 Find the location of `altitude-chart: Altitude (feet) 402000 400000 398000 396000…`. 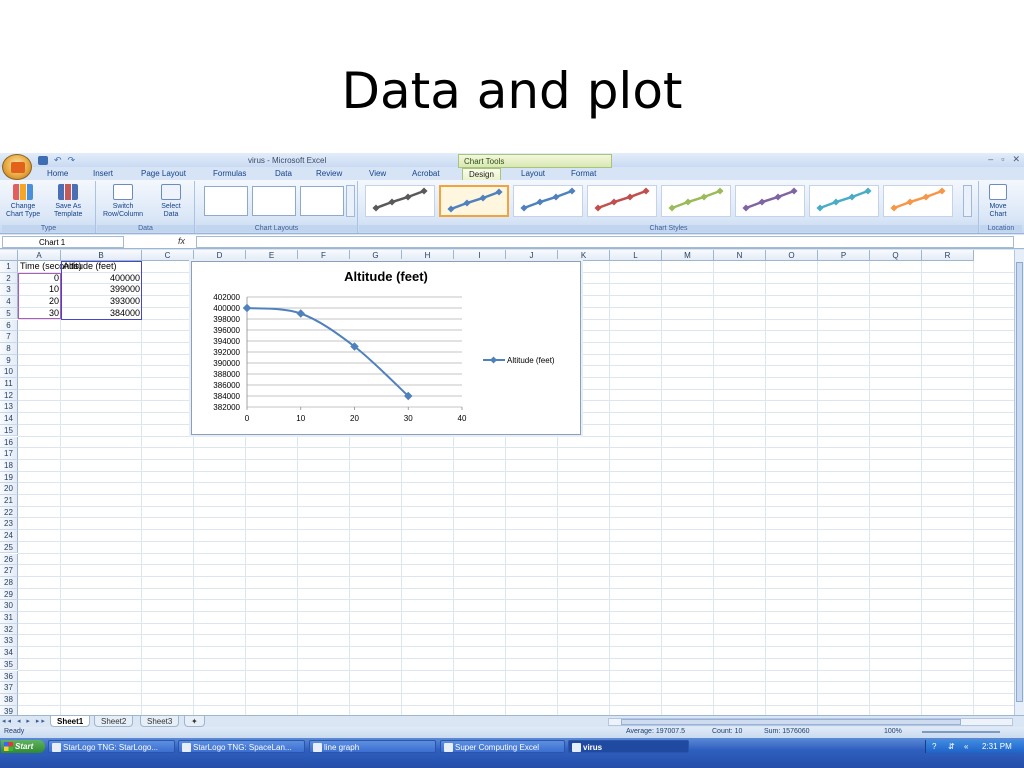

altitude-chart: Altitude (feet) 402000 400000 398000 396000… is located at coordinates (386, 348).